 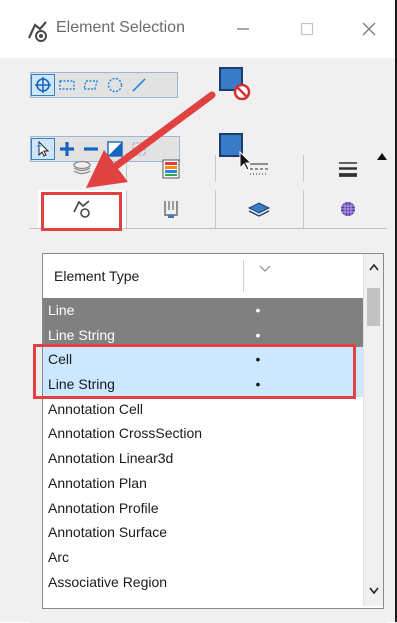 What do you see at coordinates (203, 310) in the screenshot?
I see `list-item: Line •` at bounding box center [203, 310].